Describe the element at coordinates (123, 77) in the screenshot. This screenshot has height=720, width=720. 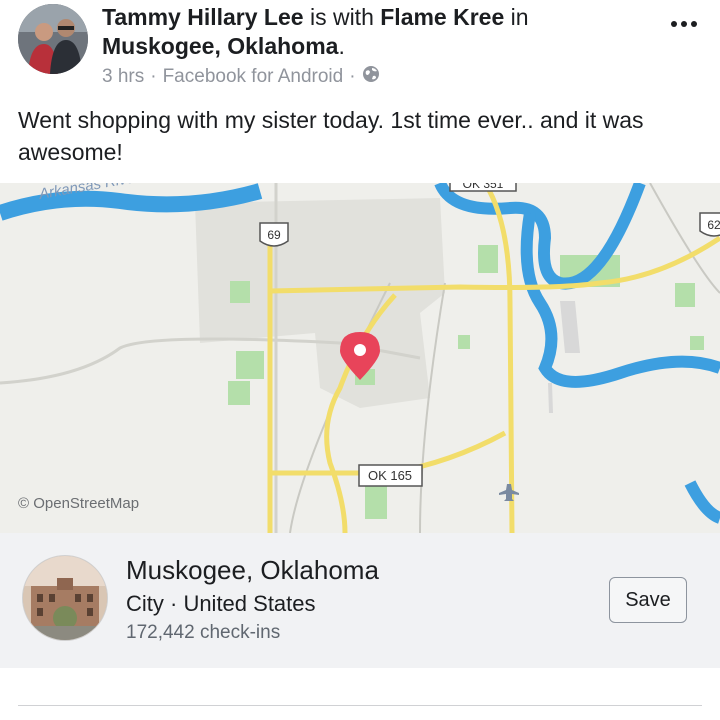
I see `post-time: 3 hrs` at that location.